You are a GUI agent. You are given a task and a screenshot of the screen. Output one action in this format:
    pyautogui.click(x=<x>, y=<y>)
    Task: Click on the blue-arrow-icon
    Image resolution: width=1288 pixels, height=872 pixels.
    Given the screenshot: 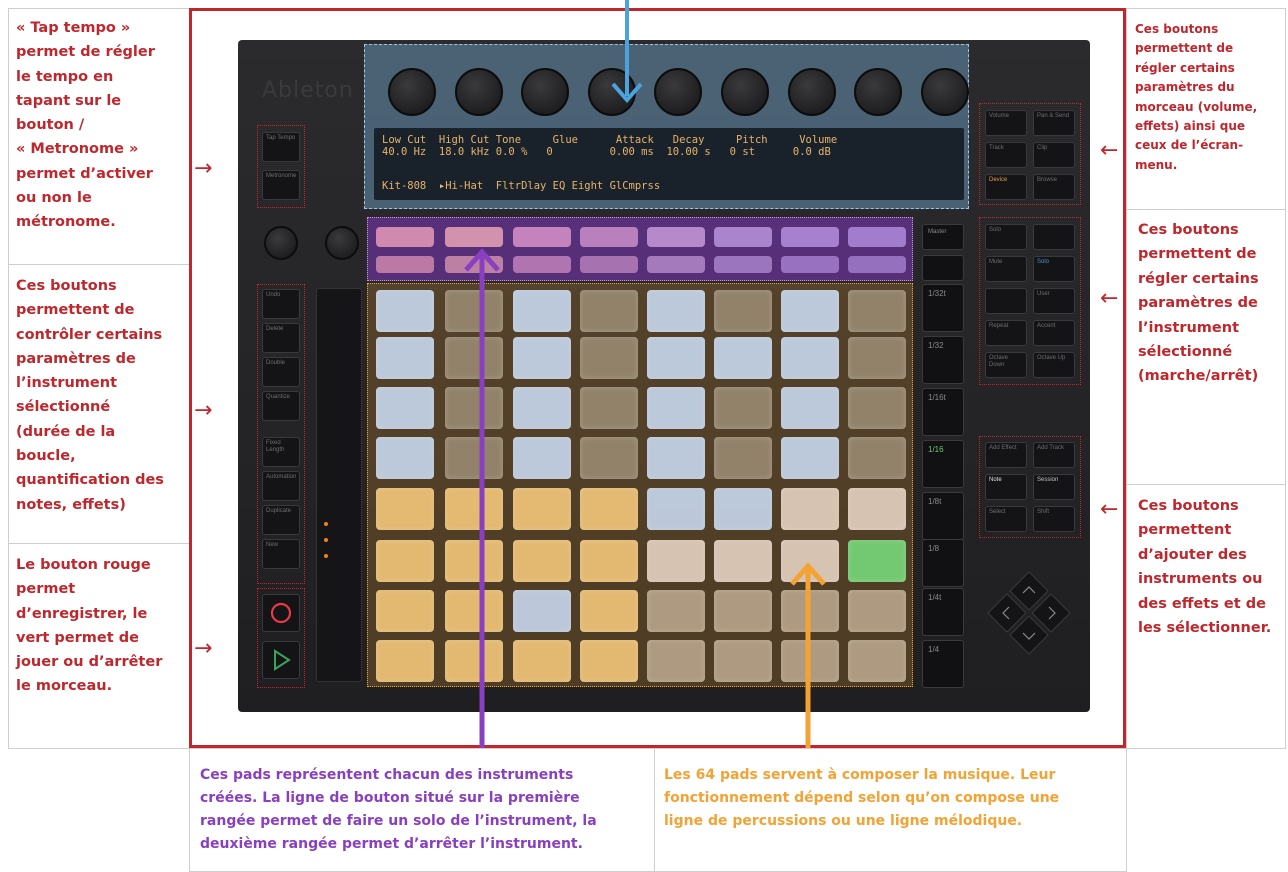 What is the action you would take?
    pyautogui.click(x=627, y=52)
    